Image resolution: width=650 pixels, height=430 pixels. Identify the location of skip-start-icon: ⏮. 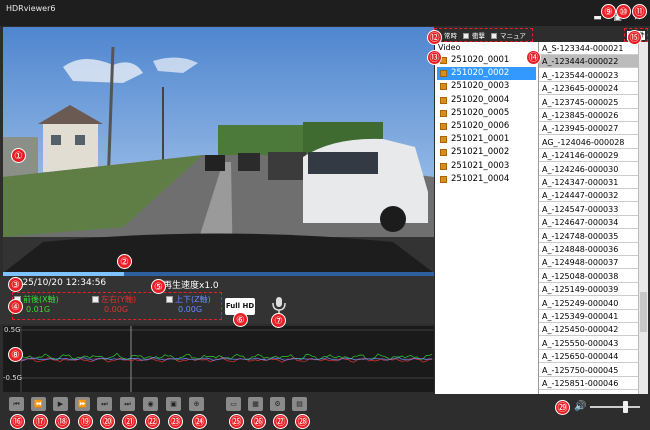
(16, 404).